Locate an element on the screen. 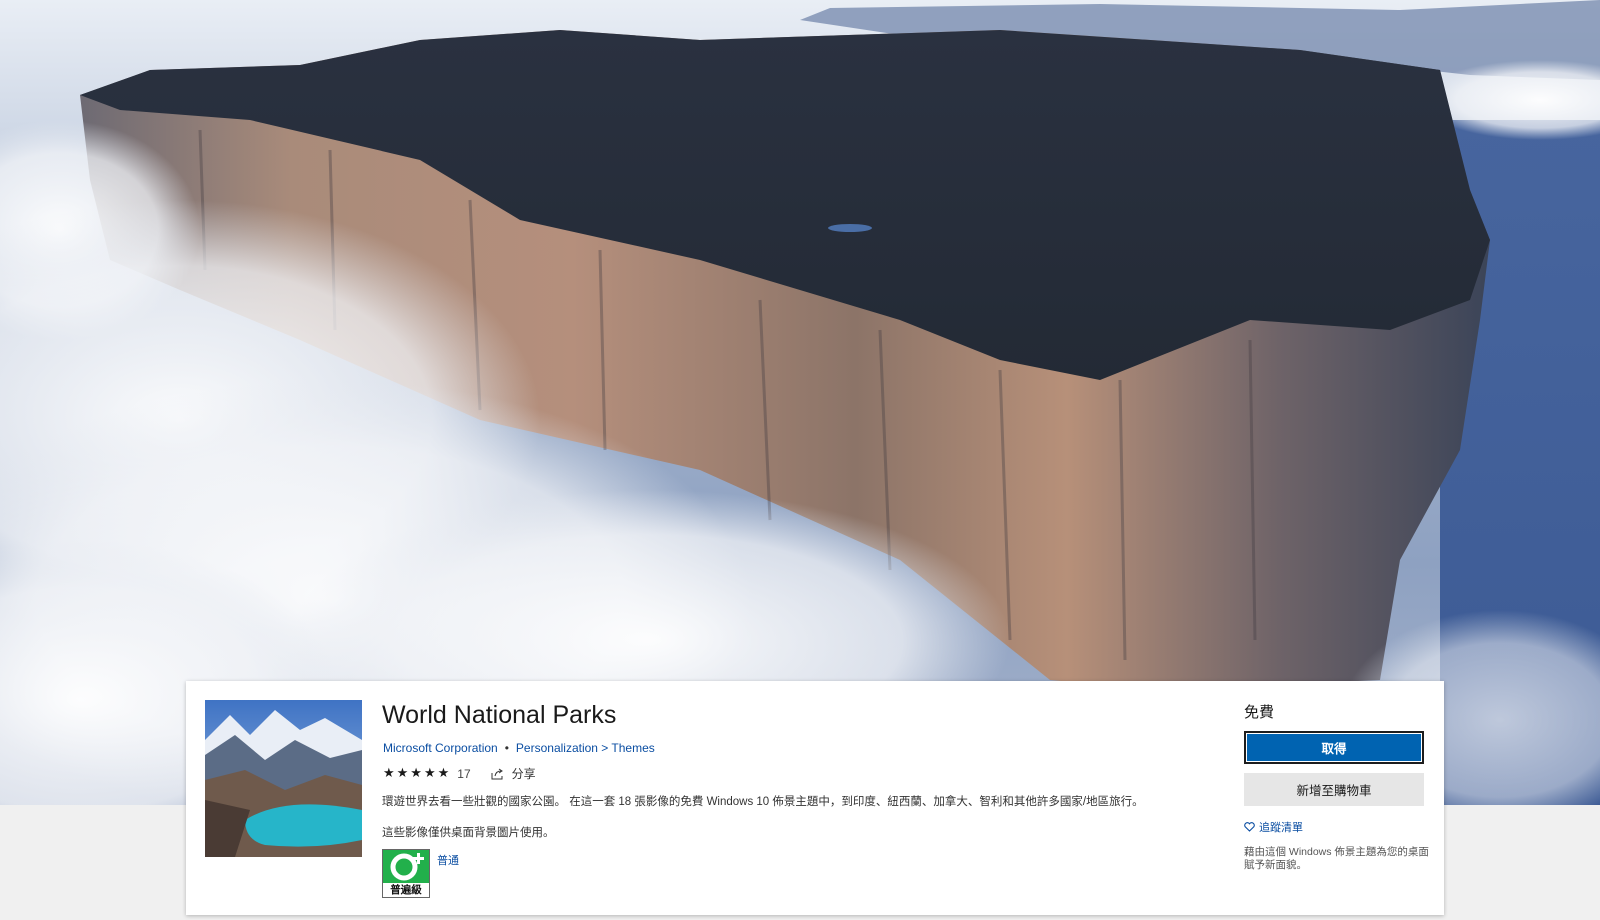 The height and width of the screenshot is (920, 1600). publisher-link: Microsoft Corporation is located at coordinates (440, 748).